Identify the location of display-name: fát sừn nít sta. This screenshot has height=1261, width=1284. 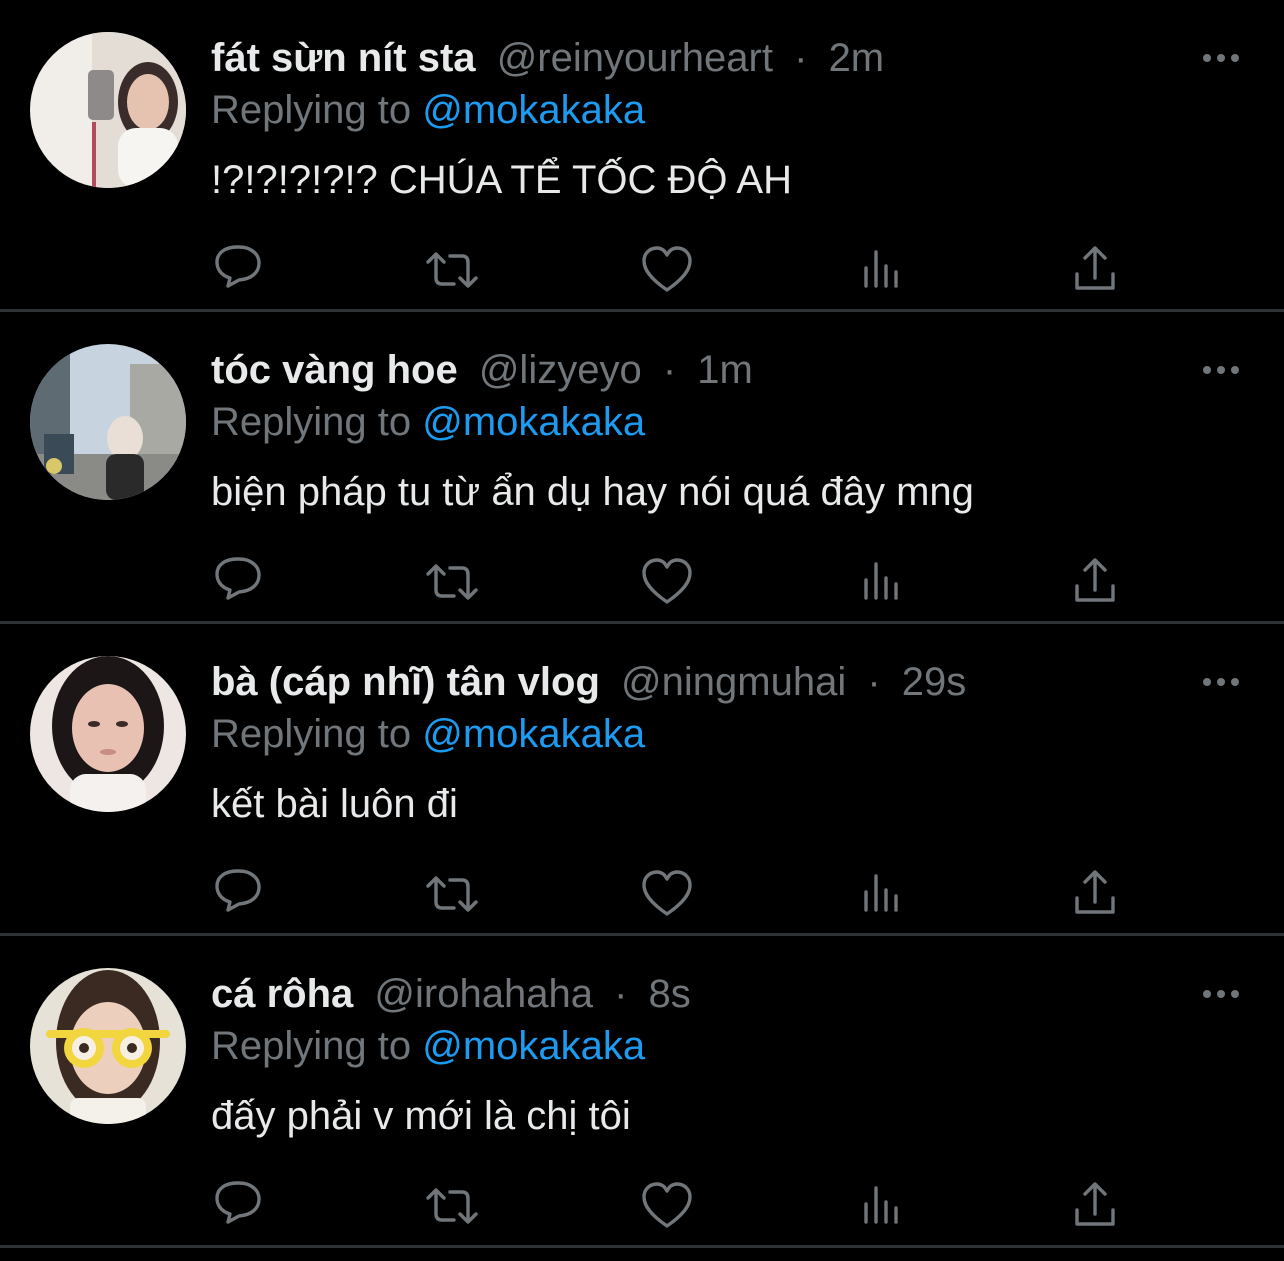
(343, 58).